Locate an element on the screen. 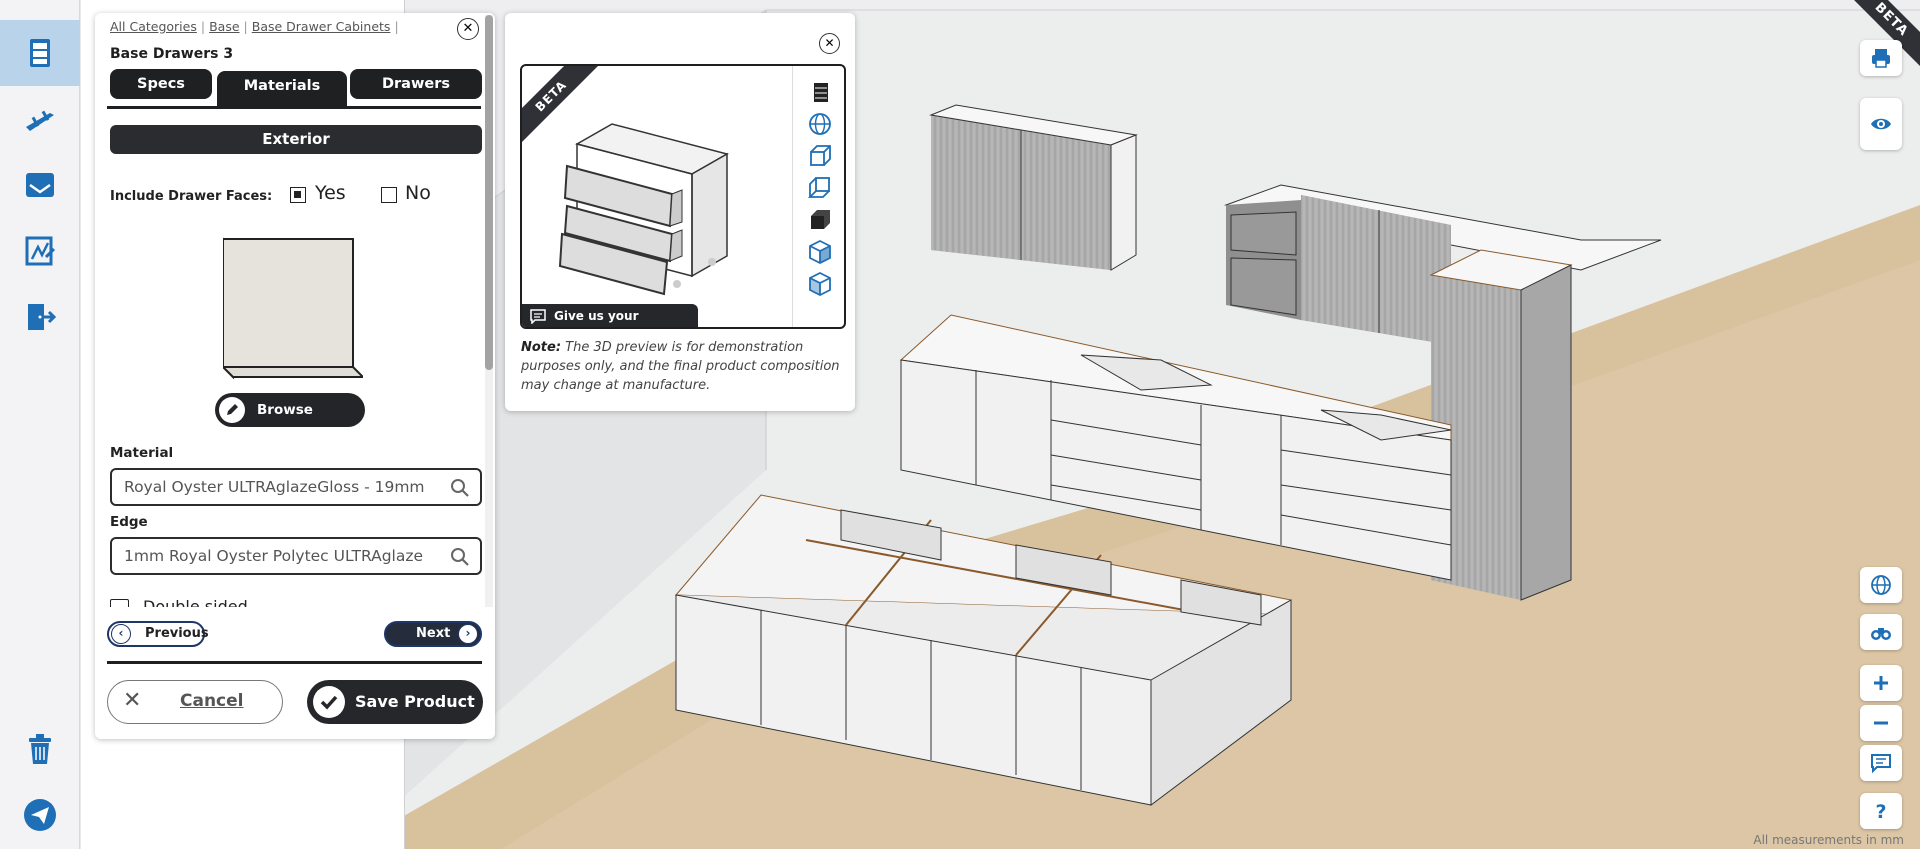 This screenshot has width=1920, height=849. save-product-button: Save Product is located at coordinates (395, 702).